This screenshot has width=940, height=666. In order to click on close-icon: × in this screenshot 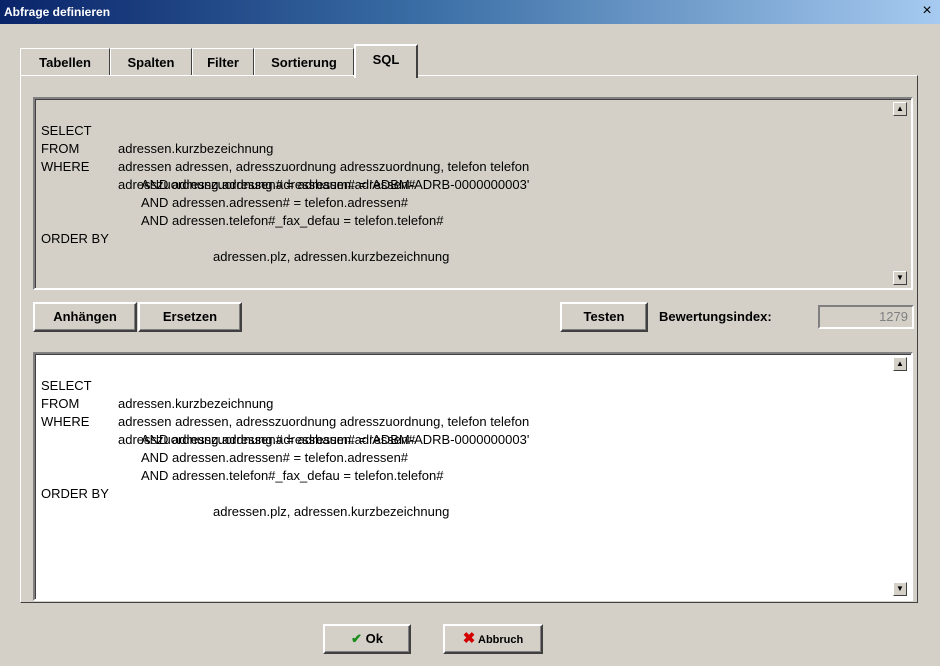, I will do `click(927, 11)`.